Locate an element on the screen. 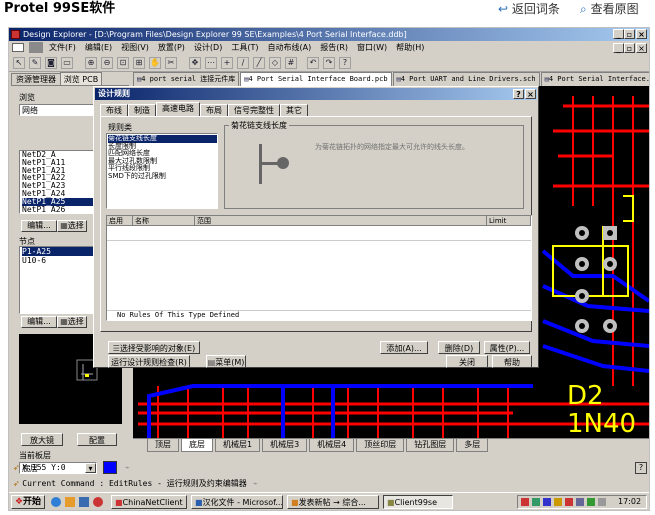 This screenshot has height=515, width=655. hand-icon: ✋ is located at coordinates (155, 63).